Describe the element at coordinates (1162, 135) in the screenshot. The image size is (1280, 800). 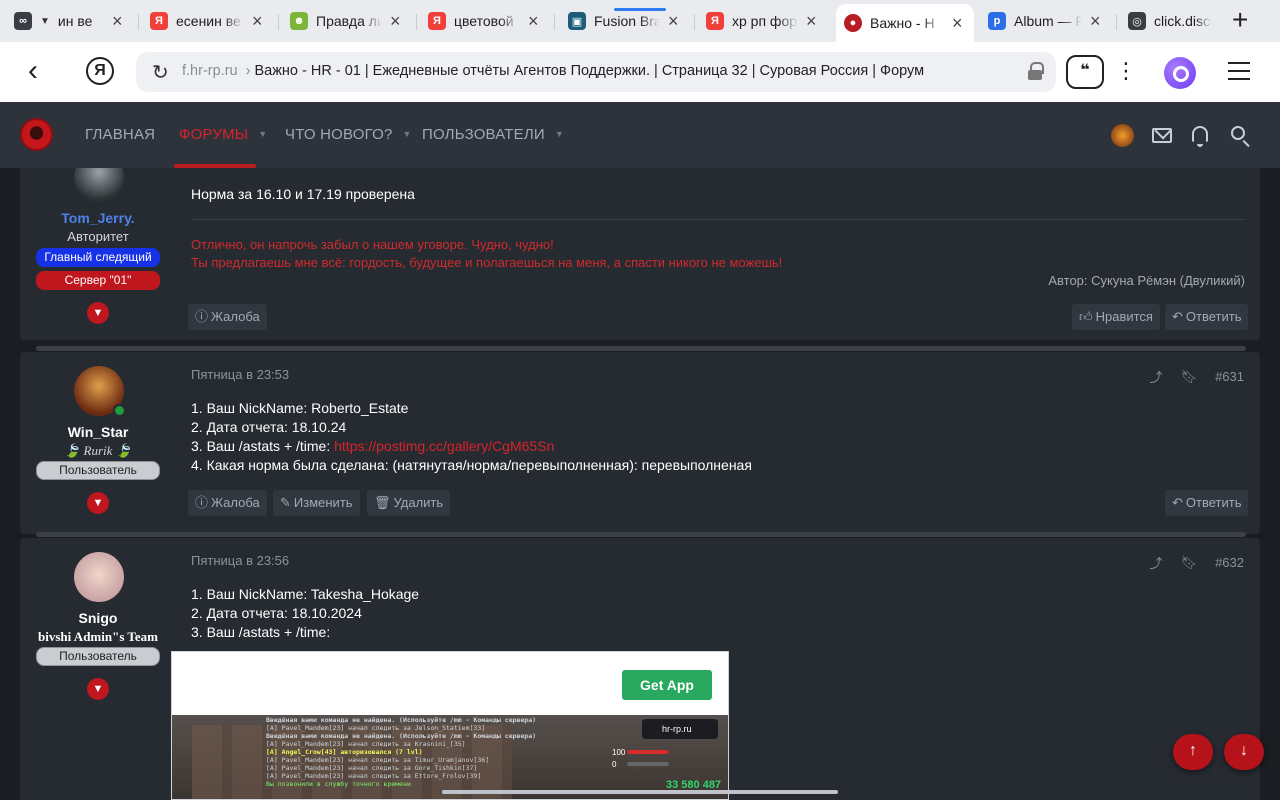
I see `mail-icon` at that location.